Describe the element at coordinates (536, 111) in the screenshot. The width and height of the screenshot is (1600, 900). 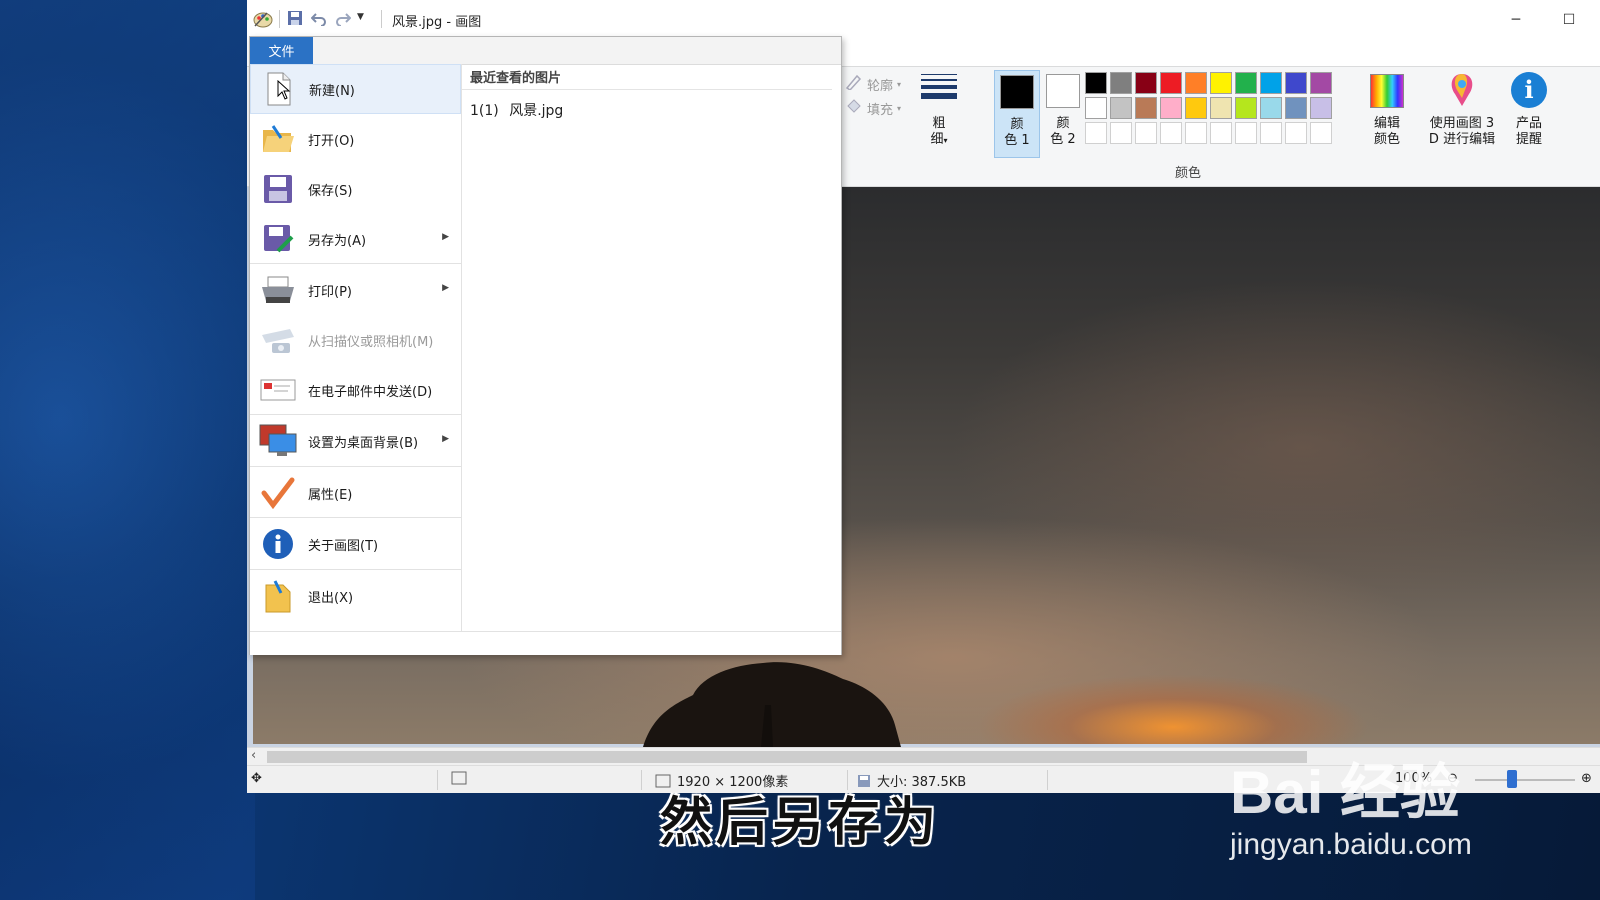
I see `recent-item-name: 风景.jpg` at that location.